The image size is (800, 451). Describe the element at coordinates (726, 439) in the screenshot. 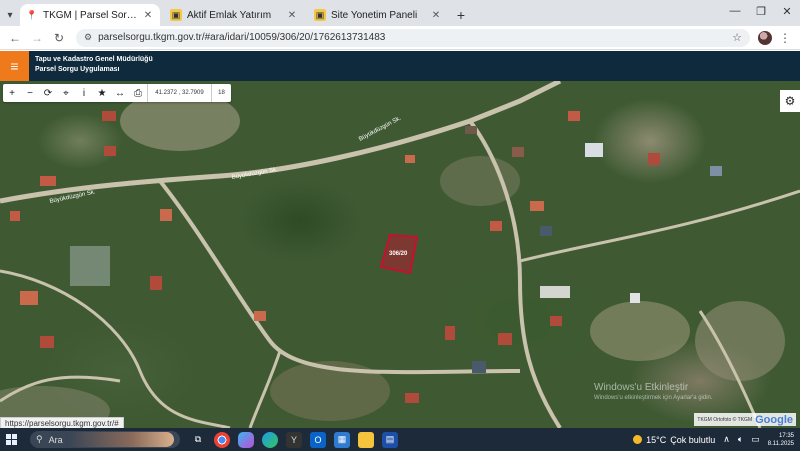

I see `chevron-up-icon: ∧` at that location.